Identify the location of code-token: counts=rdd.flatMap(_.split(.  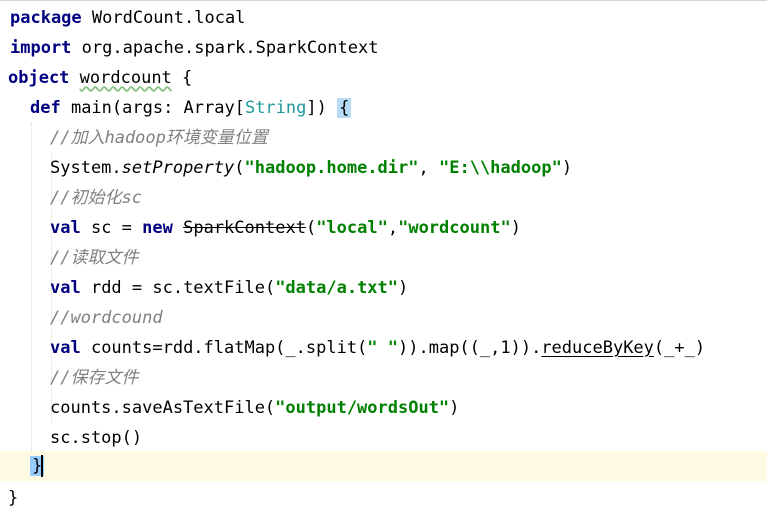
(224, 348).